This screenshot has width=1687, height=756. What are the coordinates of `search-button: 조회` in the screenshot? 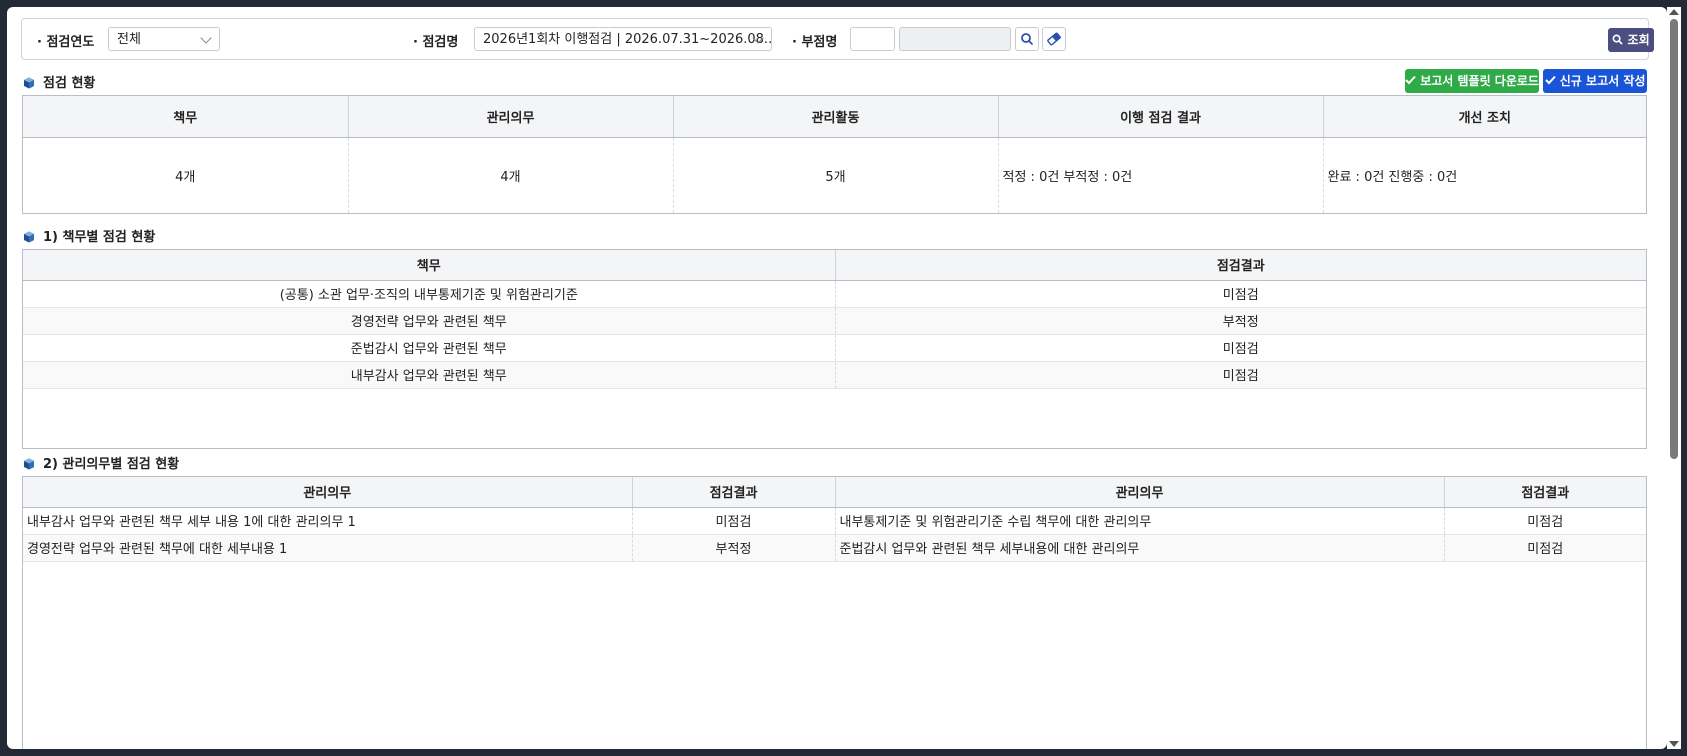 It's located at (1631, 40).